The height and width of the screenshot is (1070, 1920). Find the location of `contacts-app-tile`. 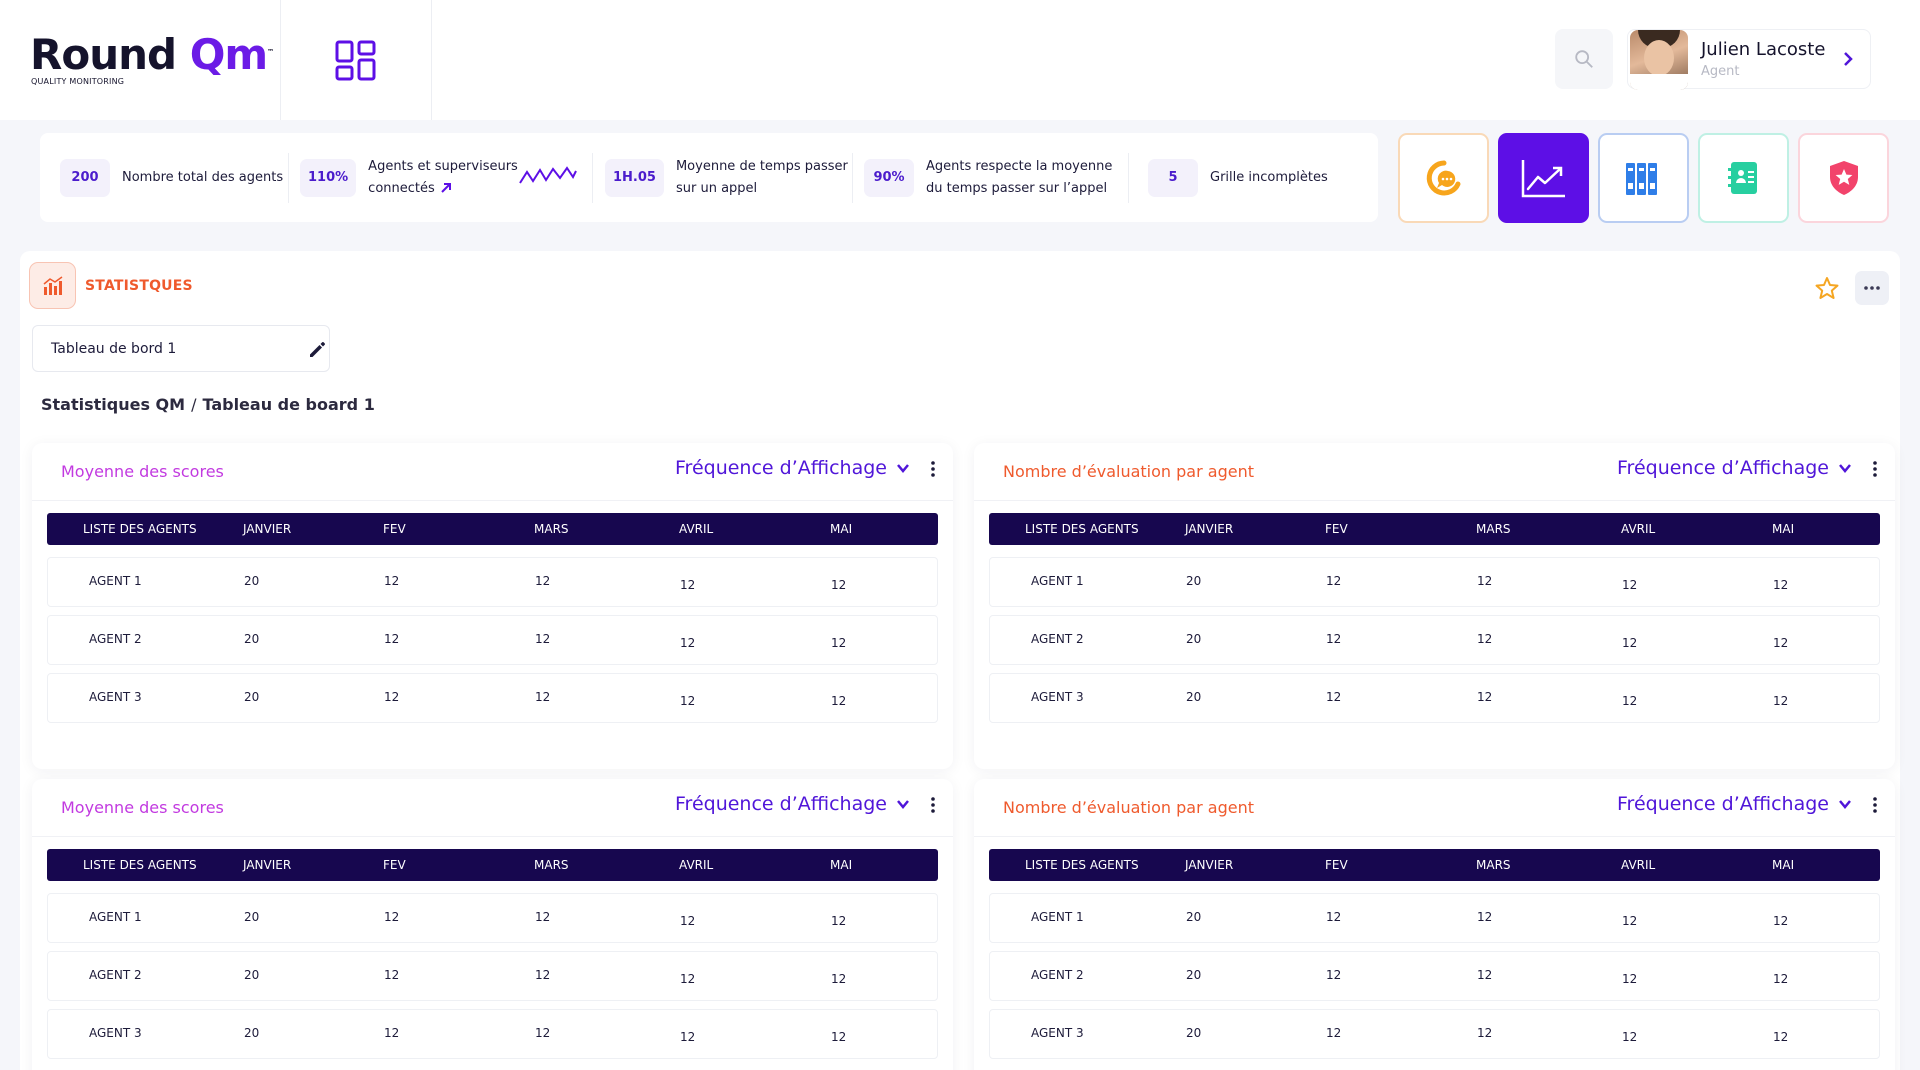

contacts-app-tile is located at coordinates (1743, 178).